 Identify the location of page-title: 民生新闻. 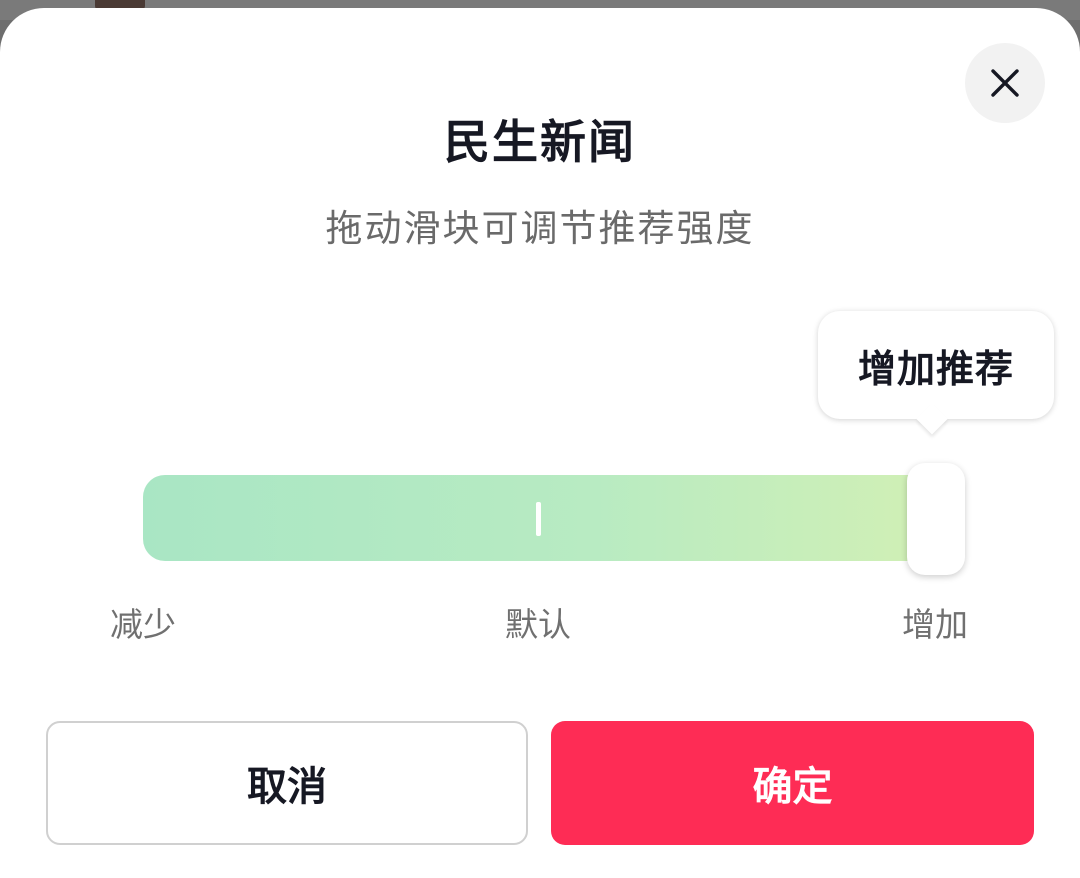
(540, 142).